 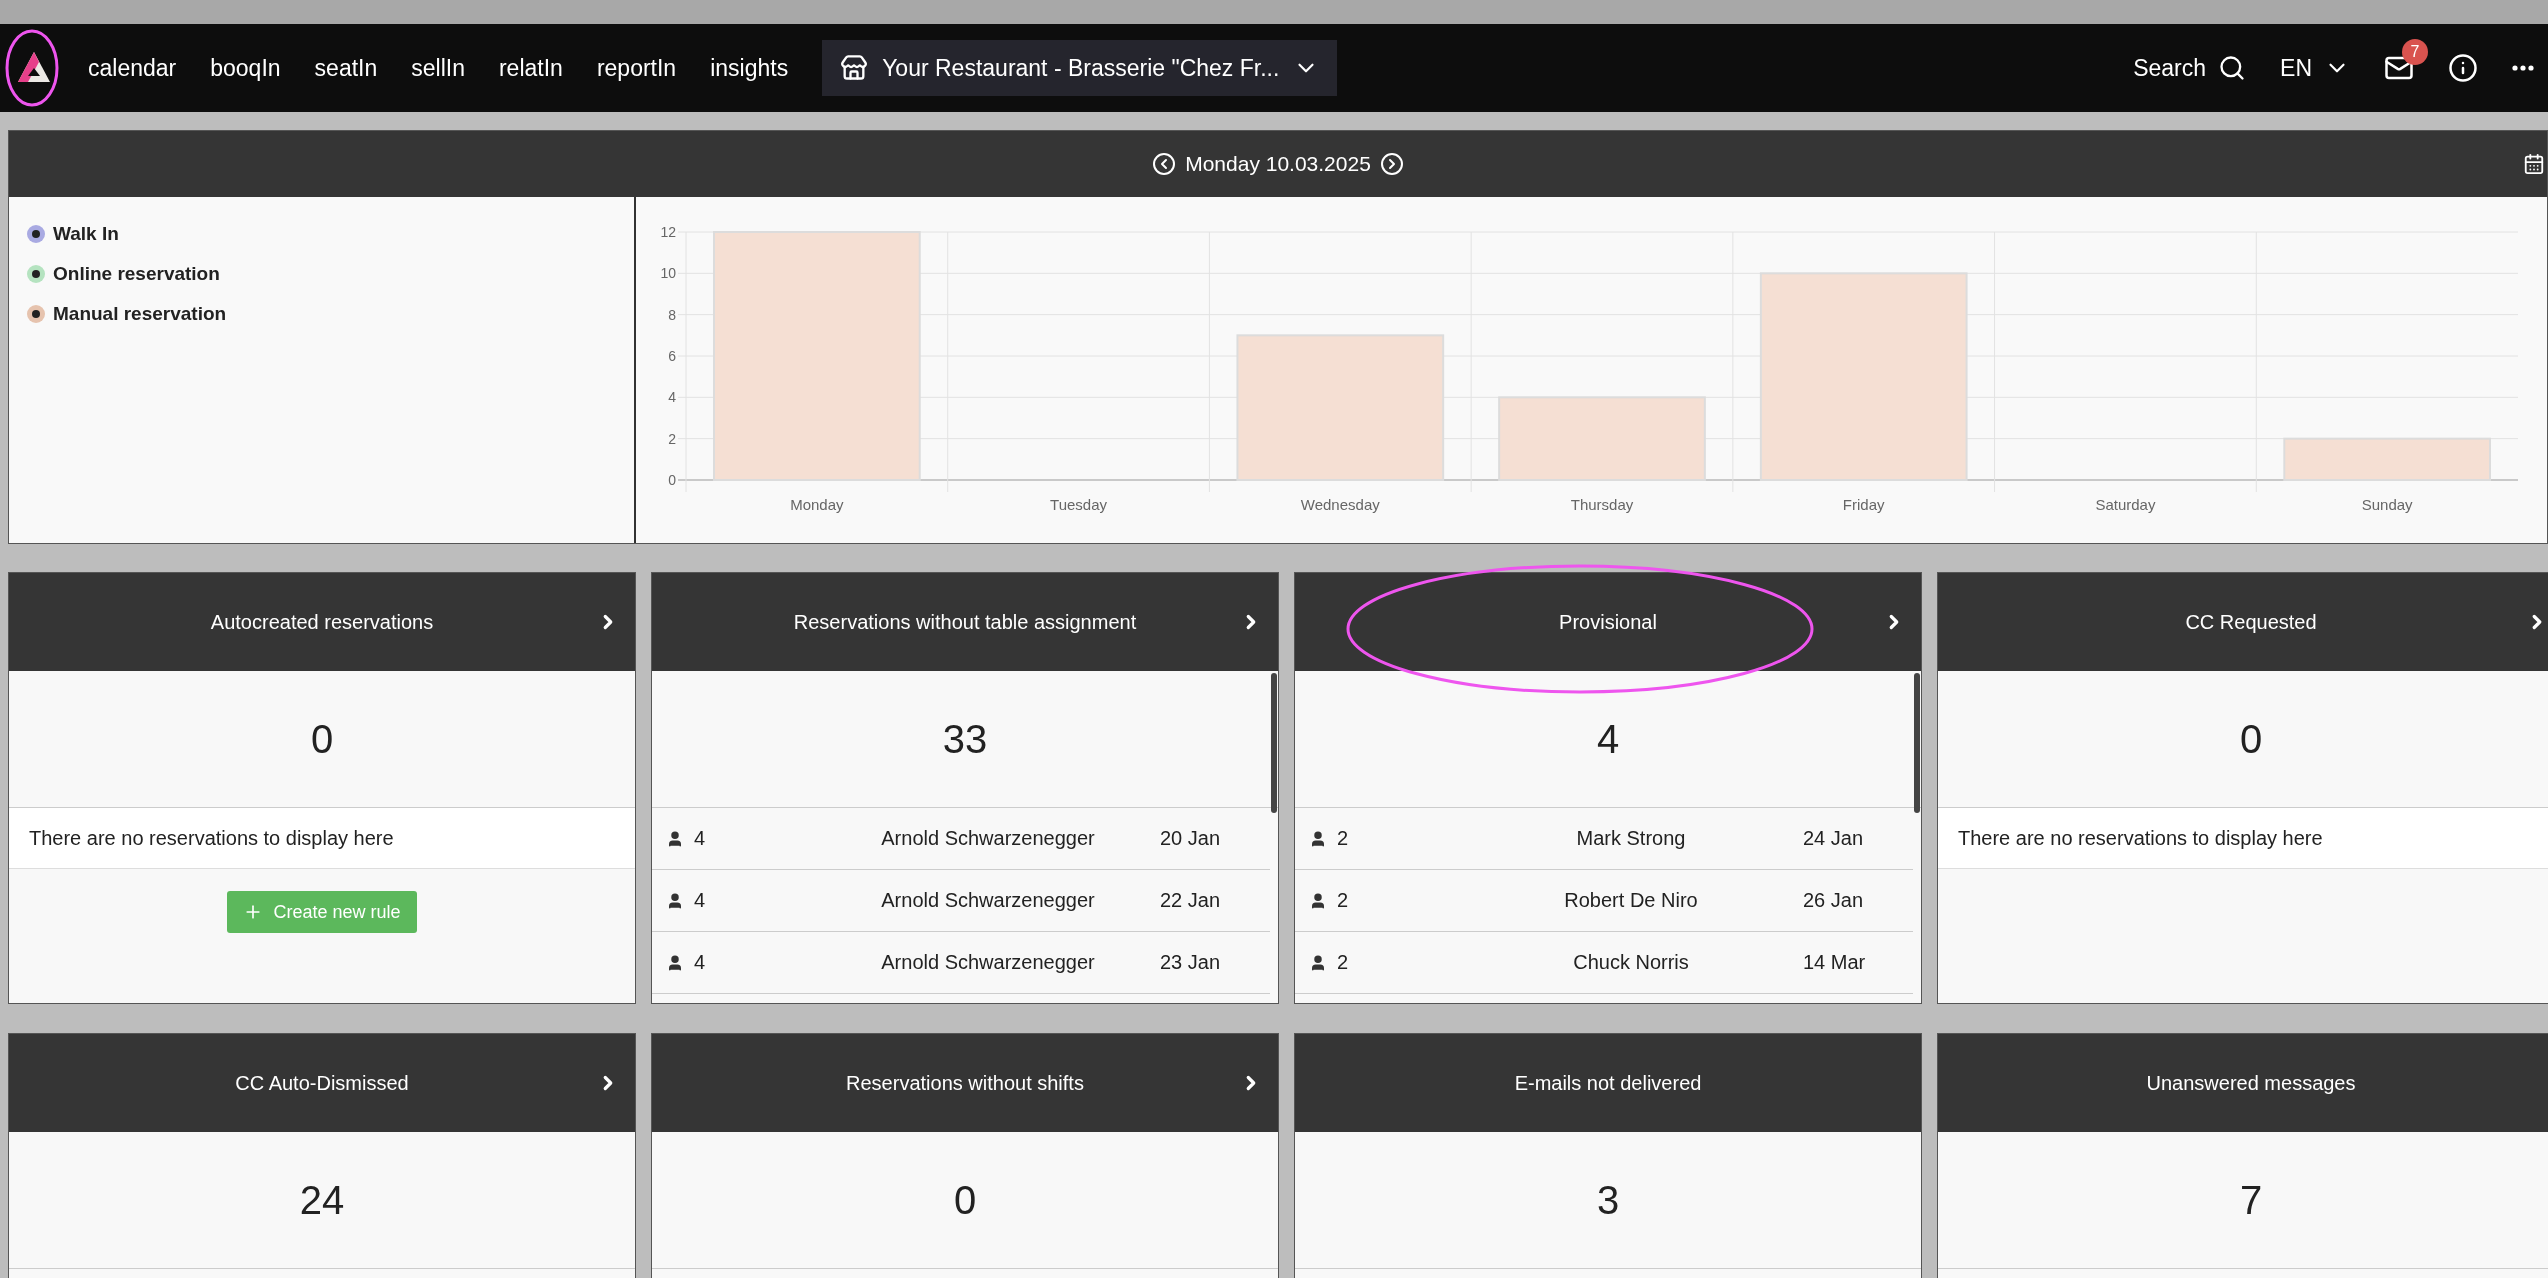 I want to click on card-title: CC Requested, so click(x=2251, y=622).